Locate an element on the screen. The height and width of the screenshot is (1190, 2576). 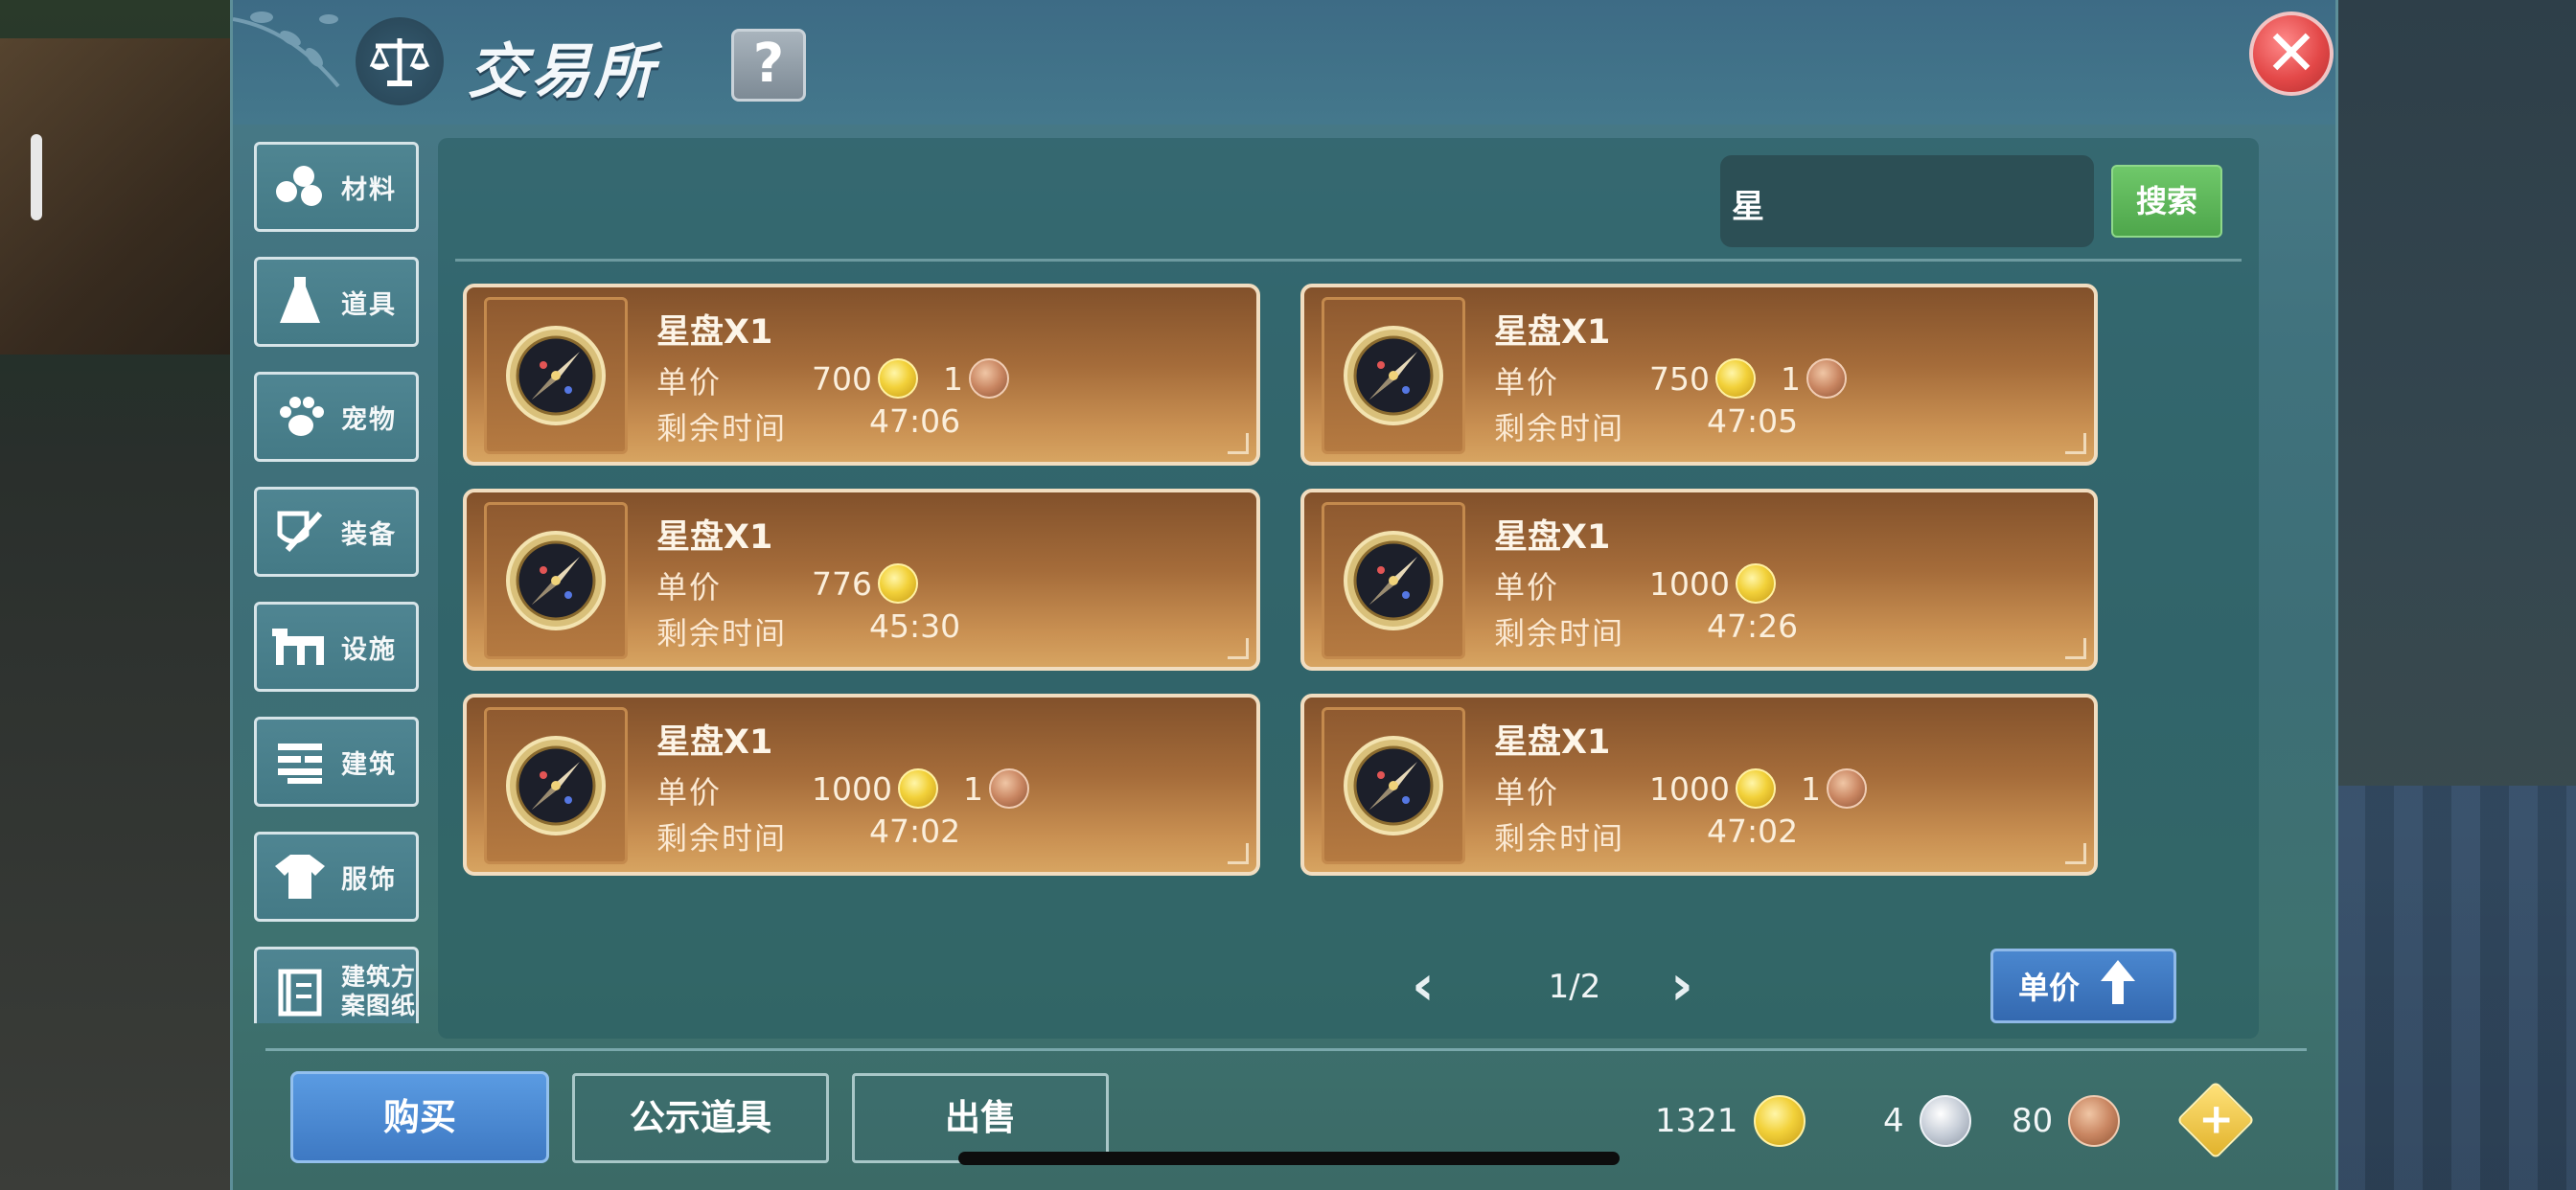
title-bar: 交易所 ? ✕ is located at coordinates (1284, 62).